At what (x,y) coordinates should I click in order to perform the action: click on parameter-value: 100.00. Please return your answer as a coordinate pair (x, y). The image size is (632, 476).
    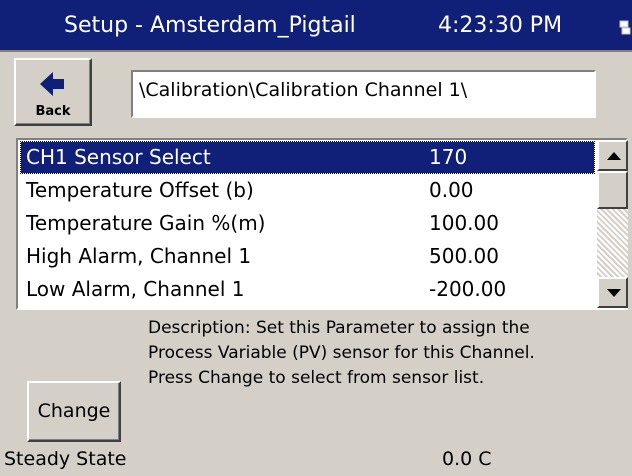
    Looking at the image, I should click on (464, 223).